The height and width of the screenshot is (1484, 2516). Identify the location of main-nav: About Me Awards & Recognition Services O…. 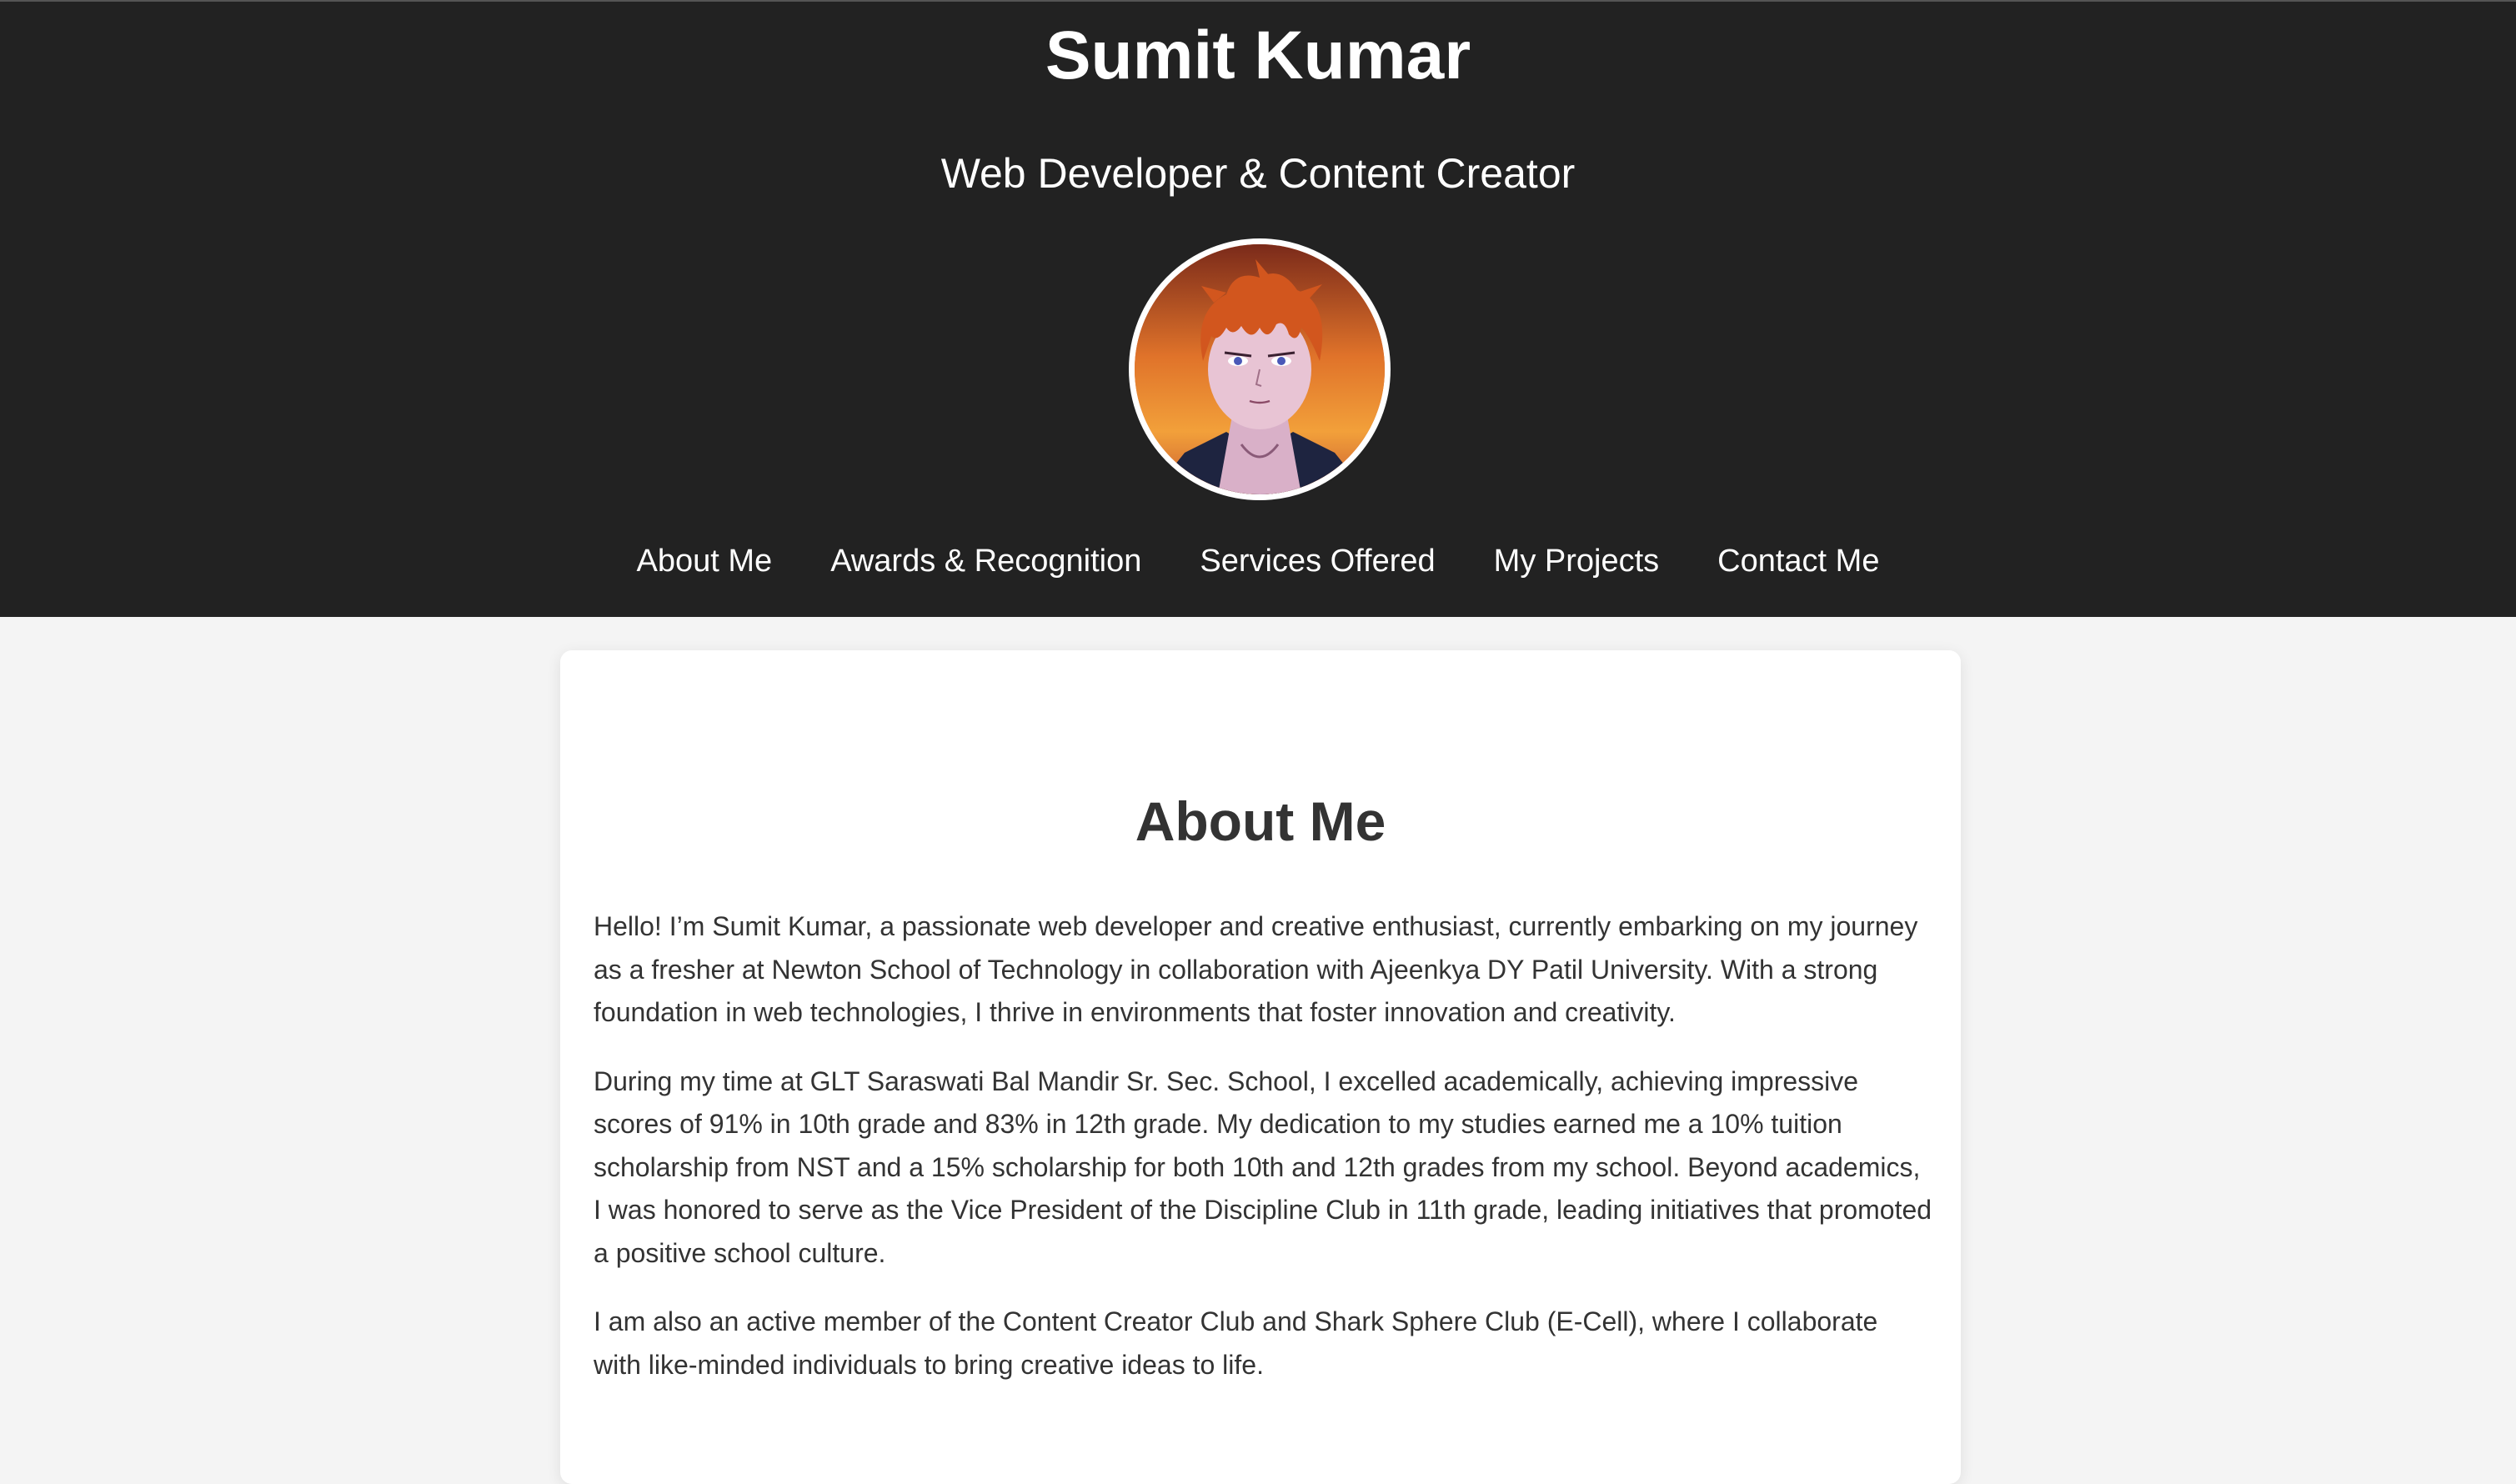
(1258, 561).